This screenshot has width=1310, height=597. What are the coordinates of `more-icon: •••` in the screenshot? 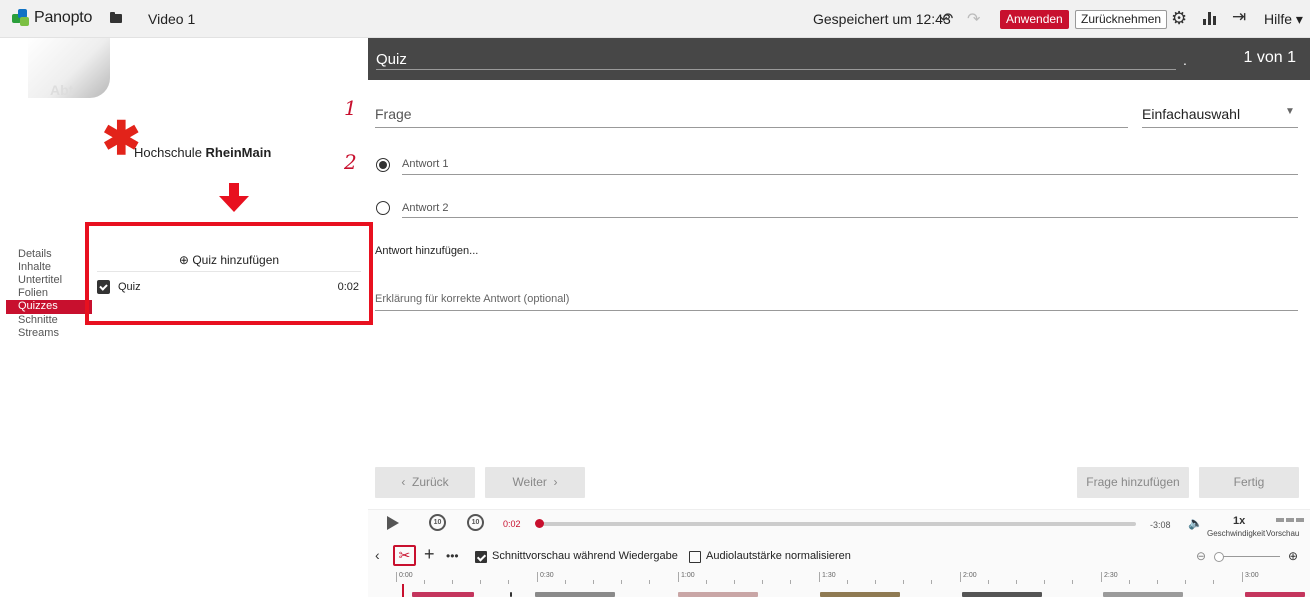 It's located at (452, 556).